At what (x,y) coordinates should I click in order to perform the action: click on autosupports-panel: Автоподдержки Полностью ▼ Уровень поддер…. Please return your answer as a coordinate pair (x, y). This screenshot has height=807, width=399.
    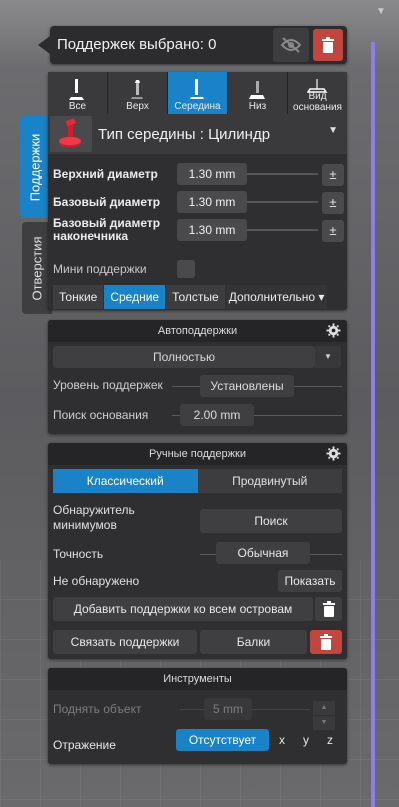
    Looking at the image, I should click on (197, 377).